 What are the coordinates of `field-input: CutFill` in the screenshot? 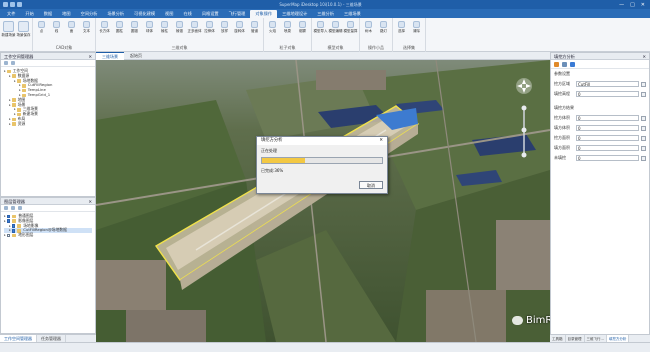 It's located at (607, 84).